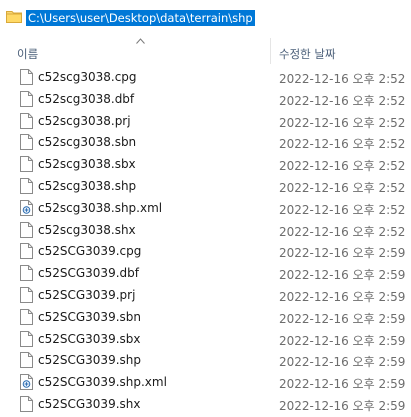  Describe the element at coordinates (102, 382) in the screenshot. I see `file-name: c52SCG3039.shp.xml` at that location.